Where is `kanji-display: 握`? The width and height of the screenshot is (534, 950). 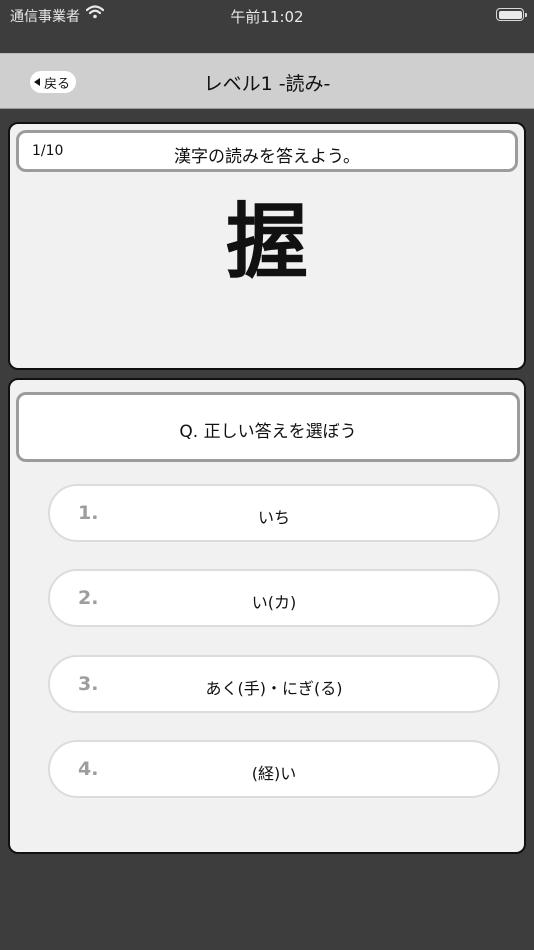 kanji-display: 握 is located at coordinates (266, 242).